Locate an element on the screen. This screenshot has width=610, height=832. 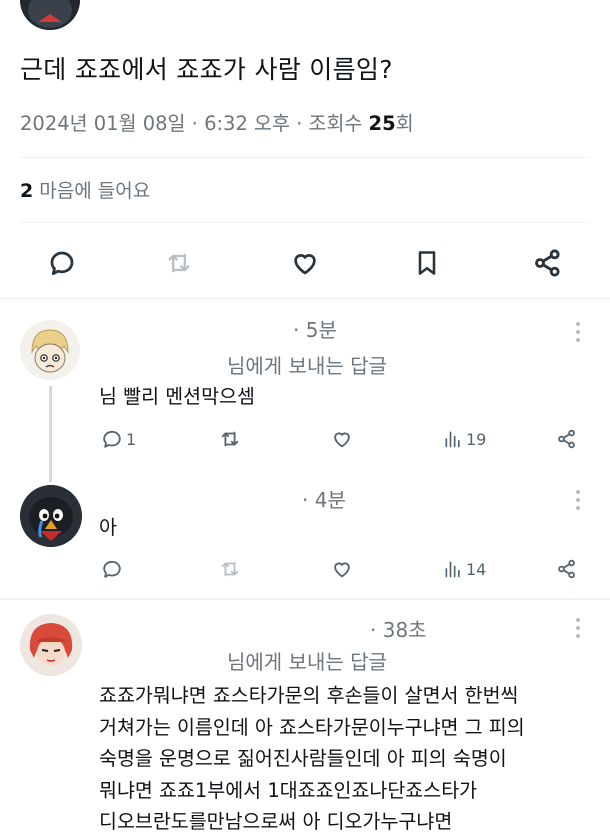
bookmark-icon is located at coordinates (427, 263).